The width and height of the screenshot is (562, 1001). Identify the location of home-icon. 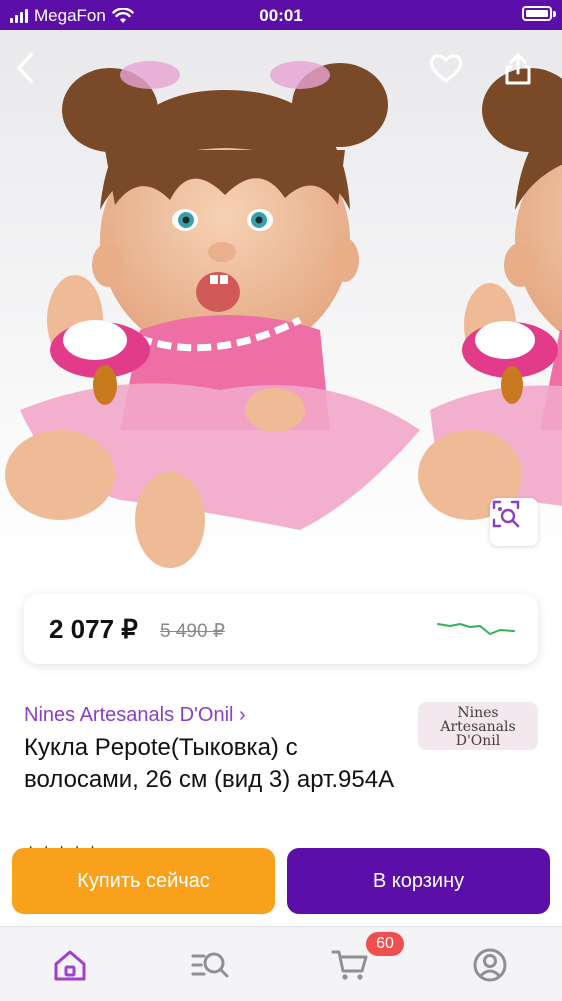
(70, 965).